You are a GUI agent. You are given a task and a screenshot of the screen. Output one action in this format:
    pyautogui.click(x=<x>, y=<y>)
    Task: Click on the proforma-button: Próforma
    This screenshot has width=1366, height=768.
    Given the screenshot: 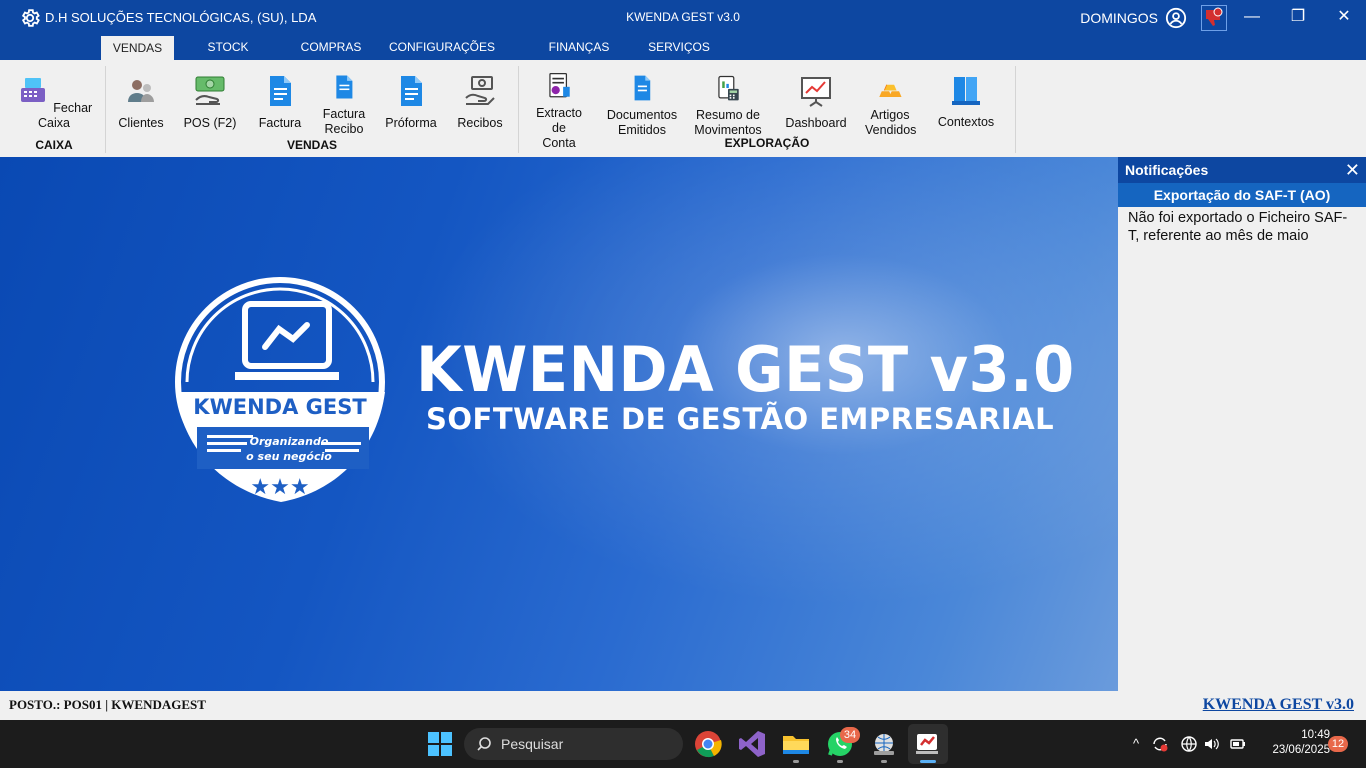 What is the action you would take?
    pyautogui.click(x=411, y=102)
    